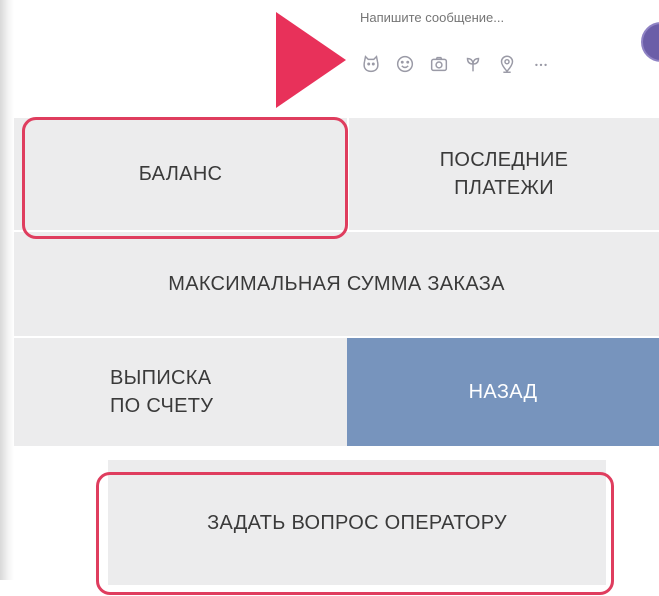 This screenshot has height=596, width=659. I want to click on left-shadow, so click(7, 290).